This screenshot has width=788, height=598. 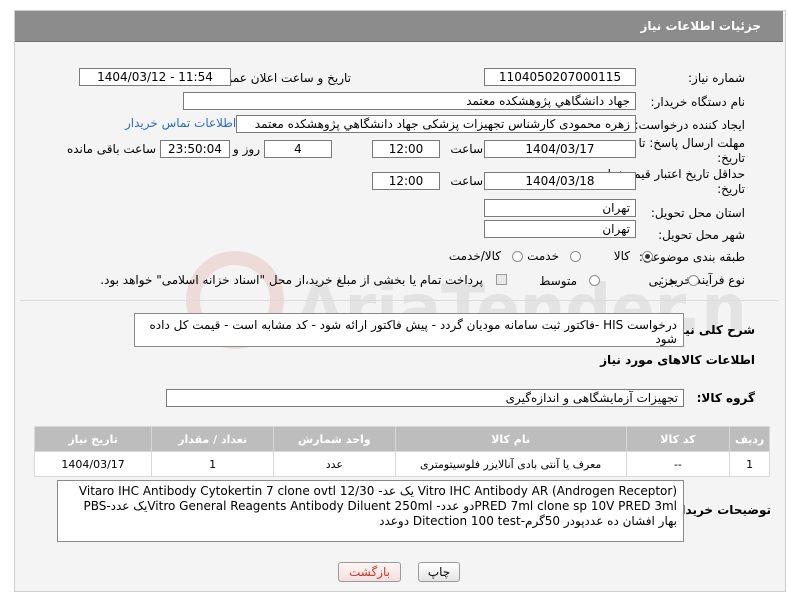 What do you see at coordinates (558, 281) in the screenshot?
I see `process-option-medium: متوسط` at bounding box center [558, 281].